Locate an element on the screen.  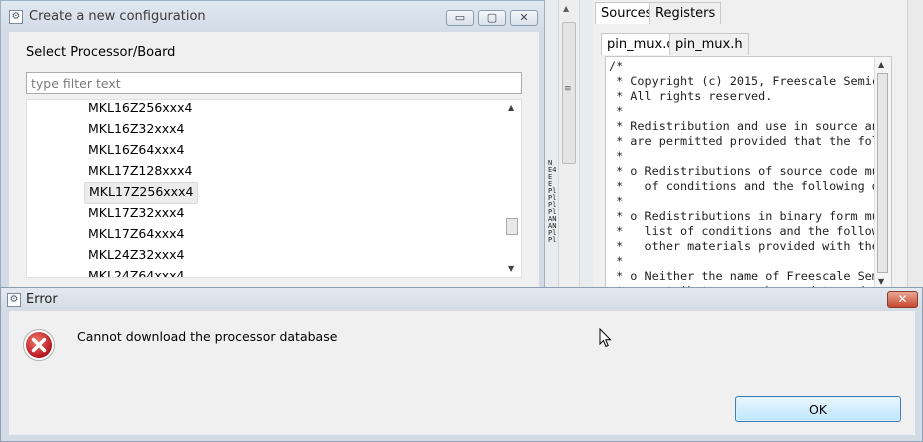
editor-scrollbar: ▲ ▼ is located at coordinates (882, 173).